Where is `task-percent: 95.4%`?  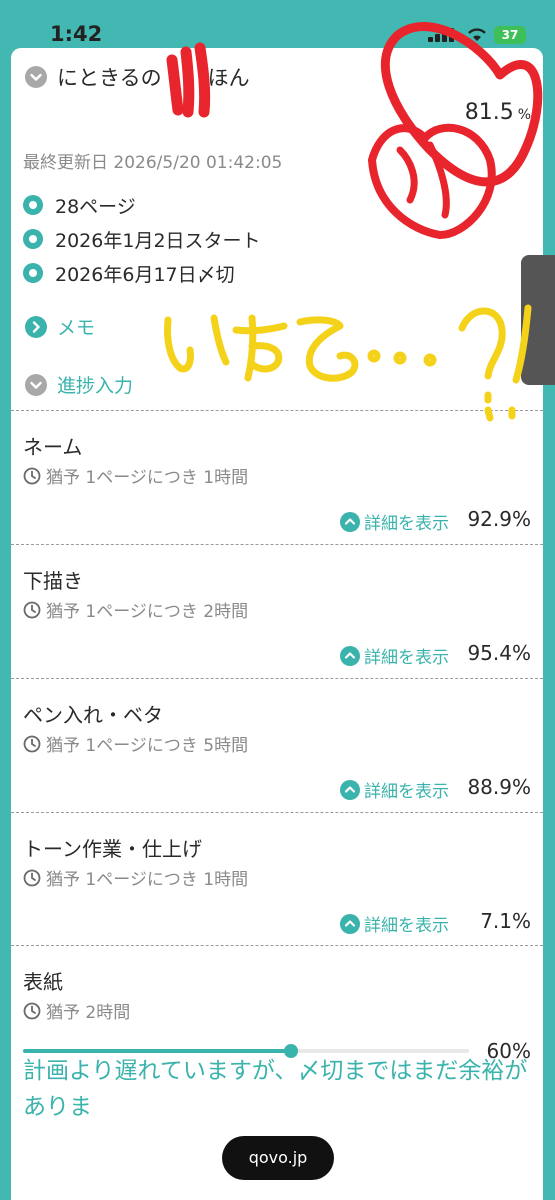 task-percent: 95.4% is located at coordinates (499, 653).